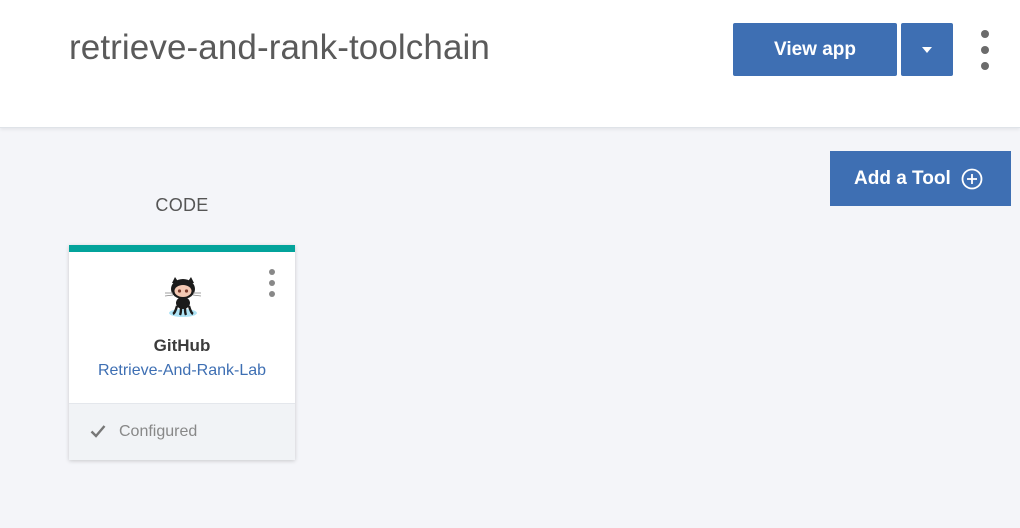 The width and height of the screenshot is (1020, 528). I want to click on card-overflow-menu, so click(272, 283).